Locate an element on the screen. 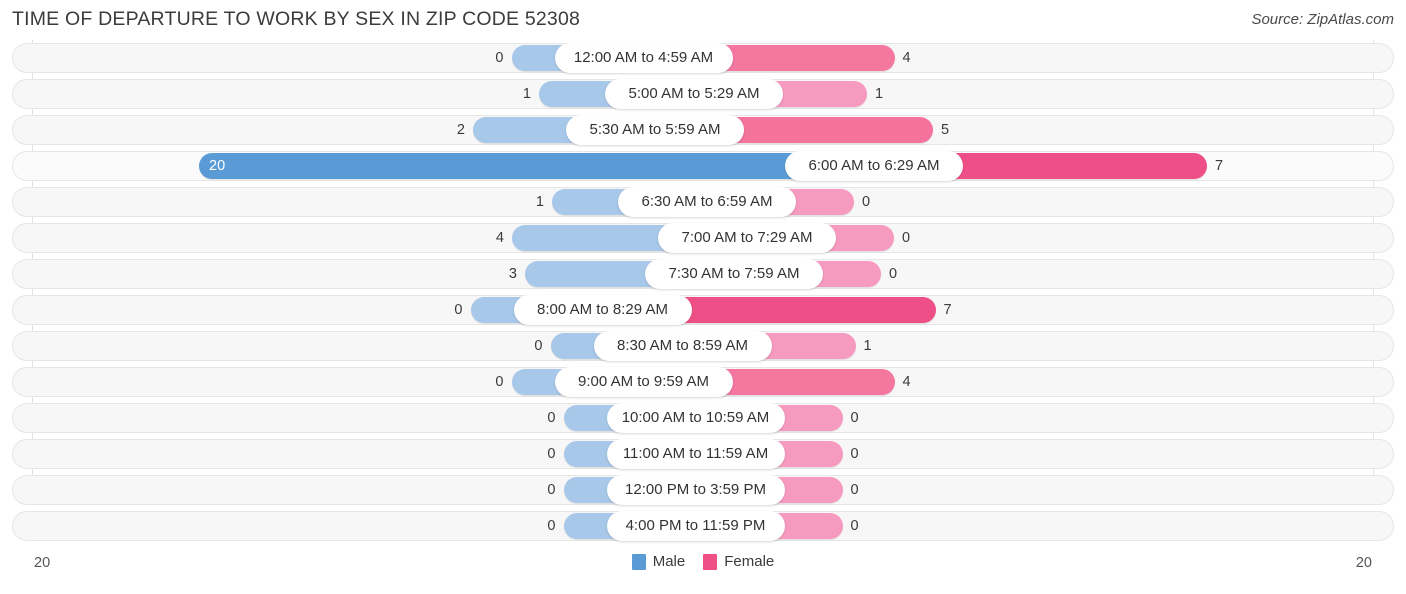  row-barline: 0 10:00 AM to 10:59 AM 0 is located at coordinates (703, 418).